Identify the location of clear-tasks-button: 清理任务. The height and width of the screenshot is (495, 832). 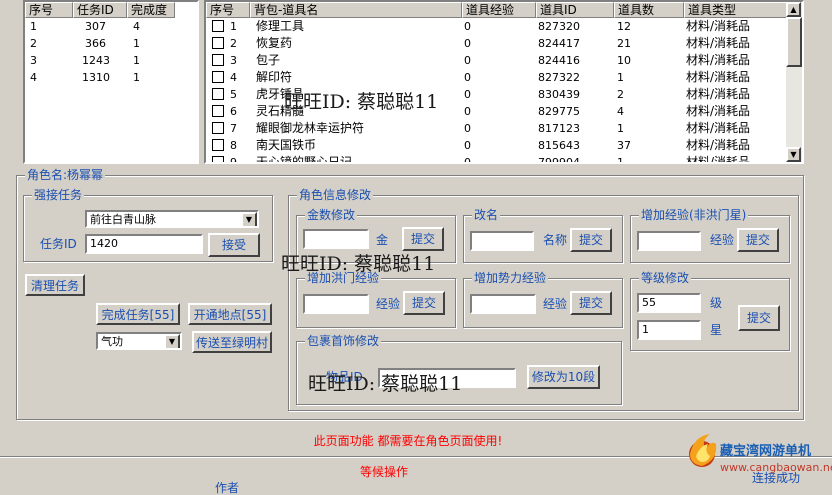
(55, 285).